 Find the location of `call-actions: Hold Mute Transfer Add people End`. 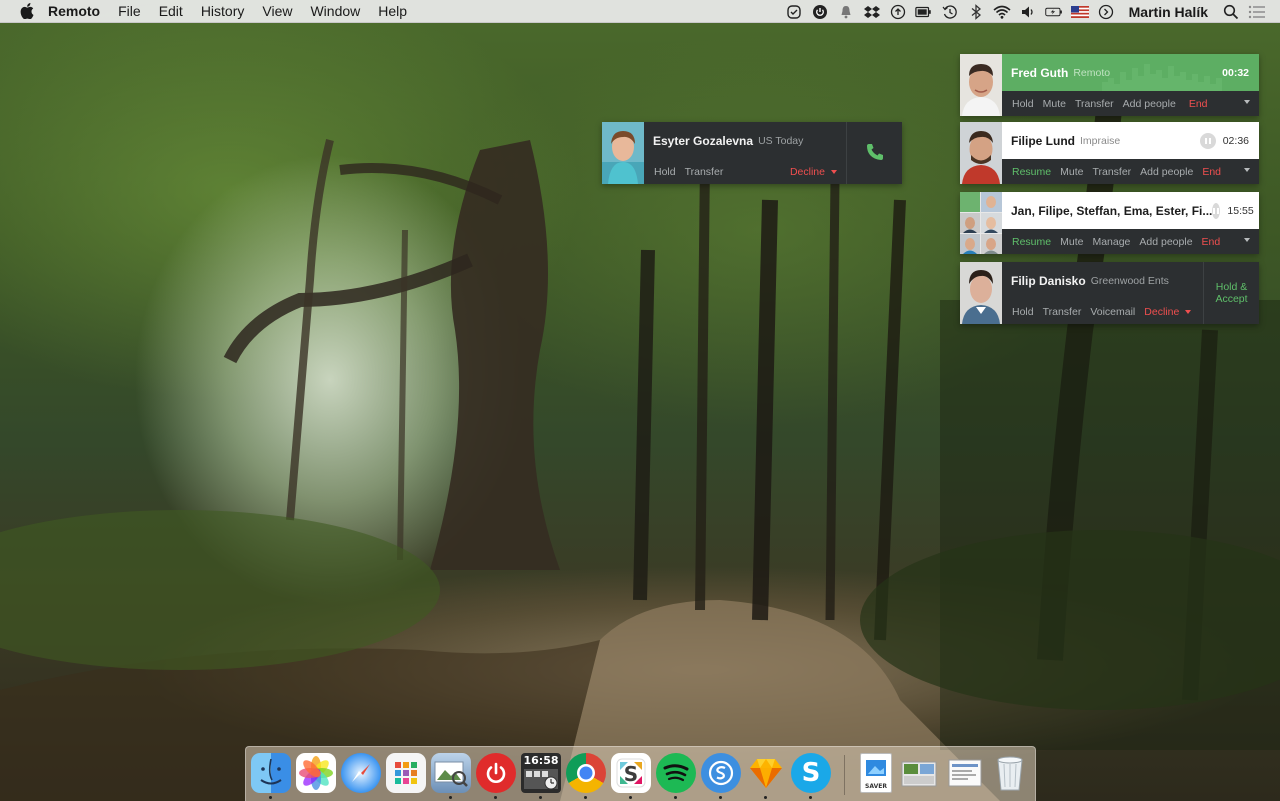

call-actions: Hold Mute Transfer Add people End is located at coordinates (1130, 103).